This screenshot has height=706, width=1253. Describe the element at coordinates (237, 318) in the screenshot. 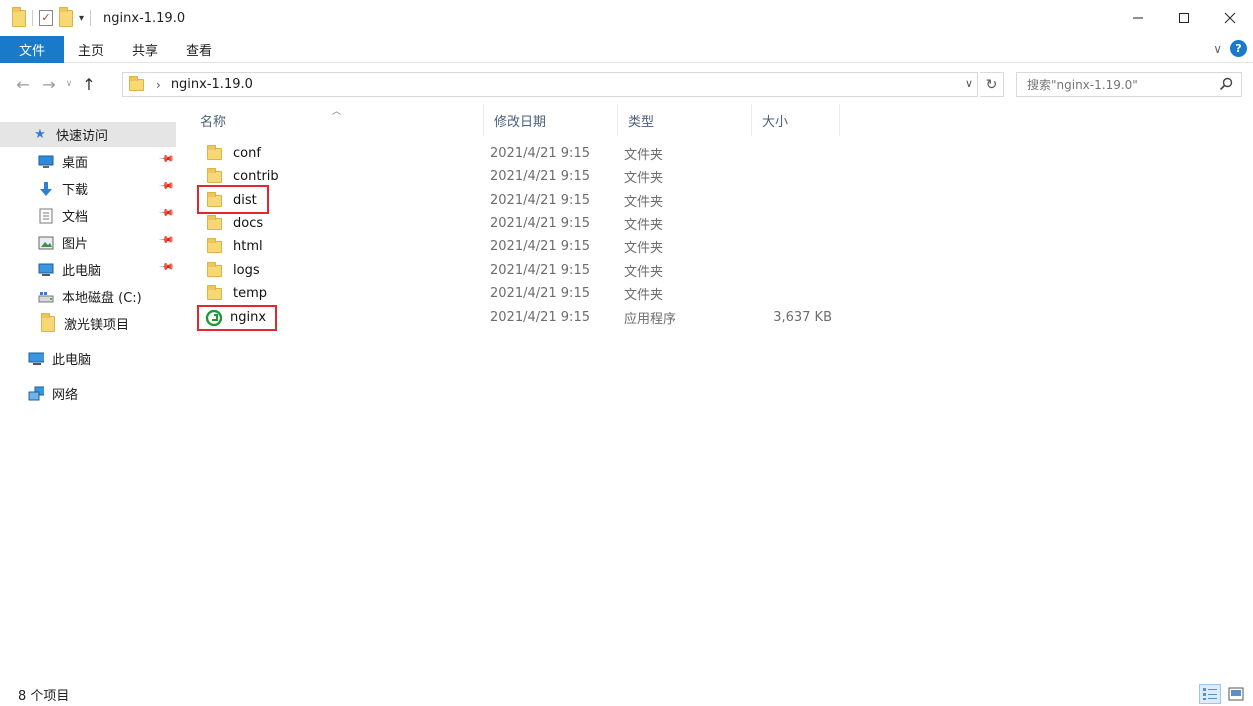

I see `highlight-box-nginx` at that location.